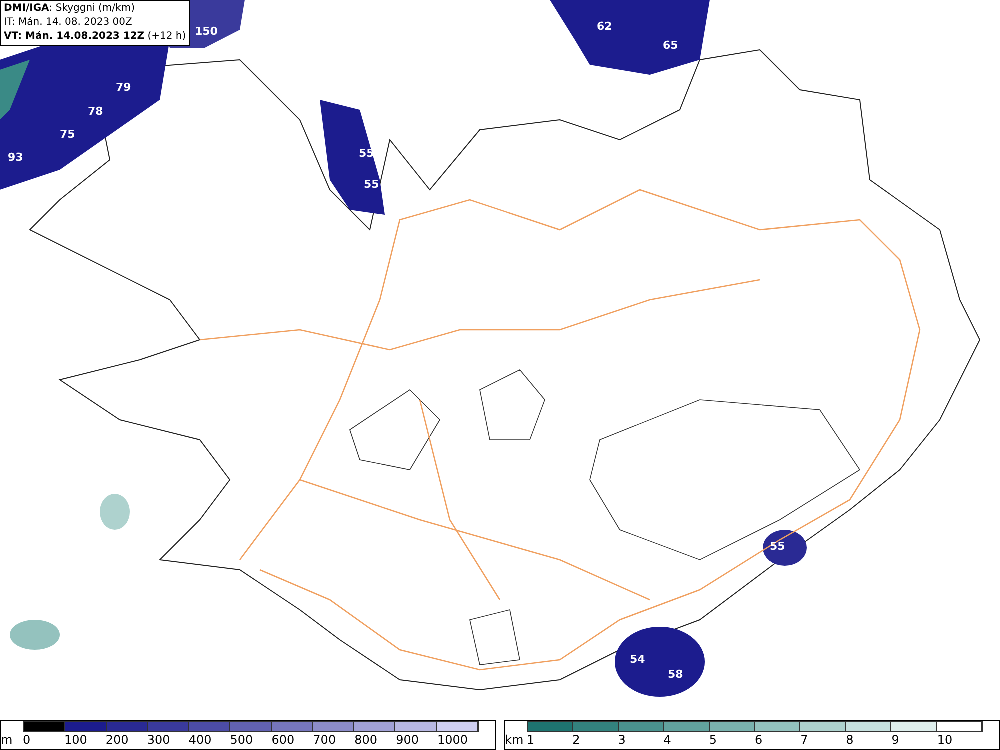 The image size is (1000, 750). What do you see at coordinates (7, 740) in the screenshot?
I see `legend-unit: m` at bounding box center [7, 740].